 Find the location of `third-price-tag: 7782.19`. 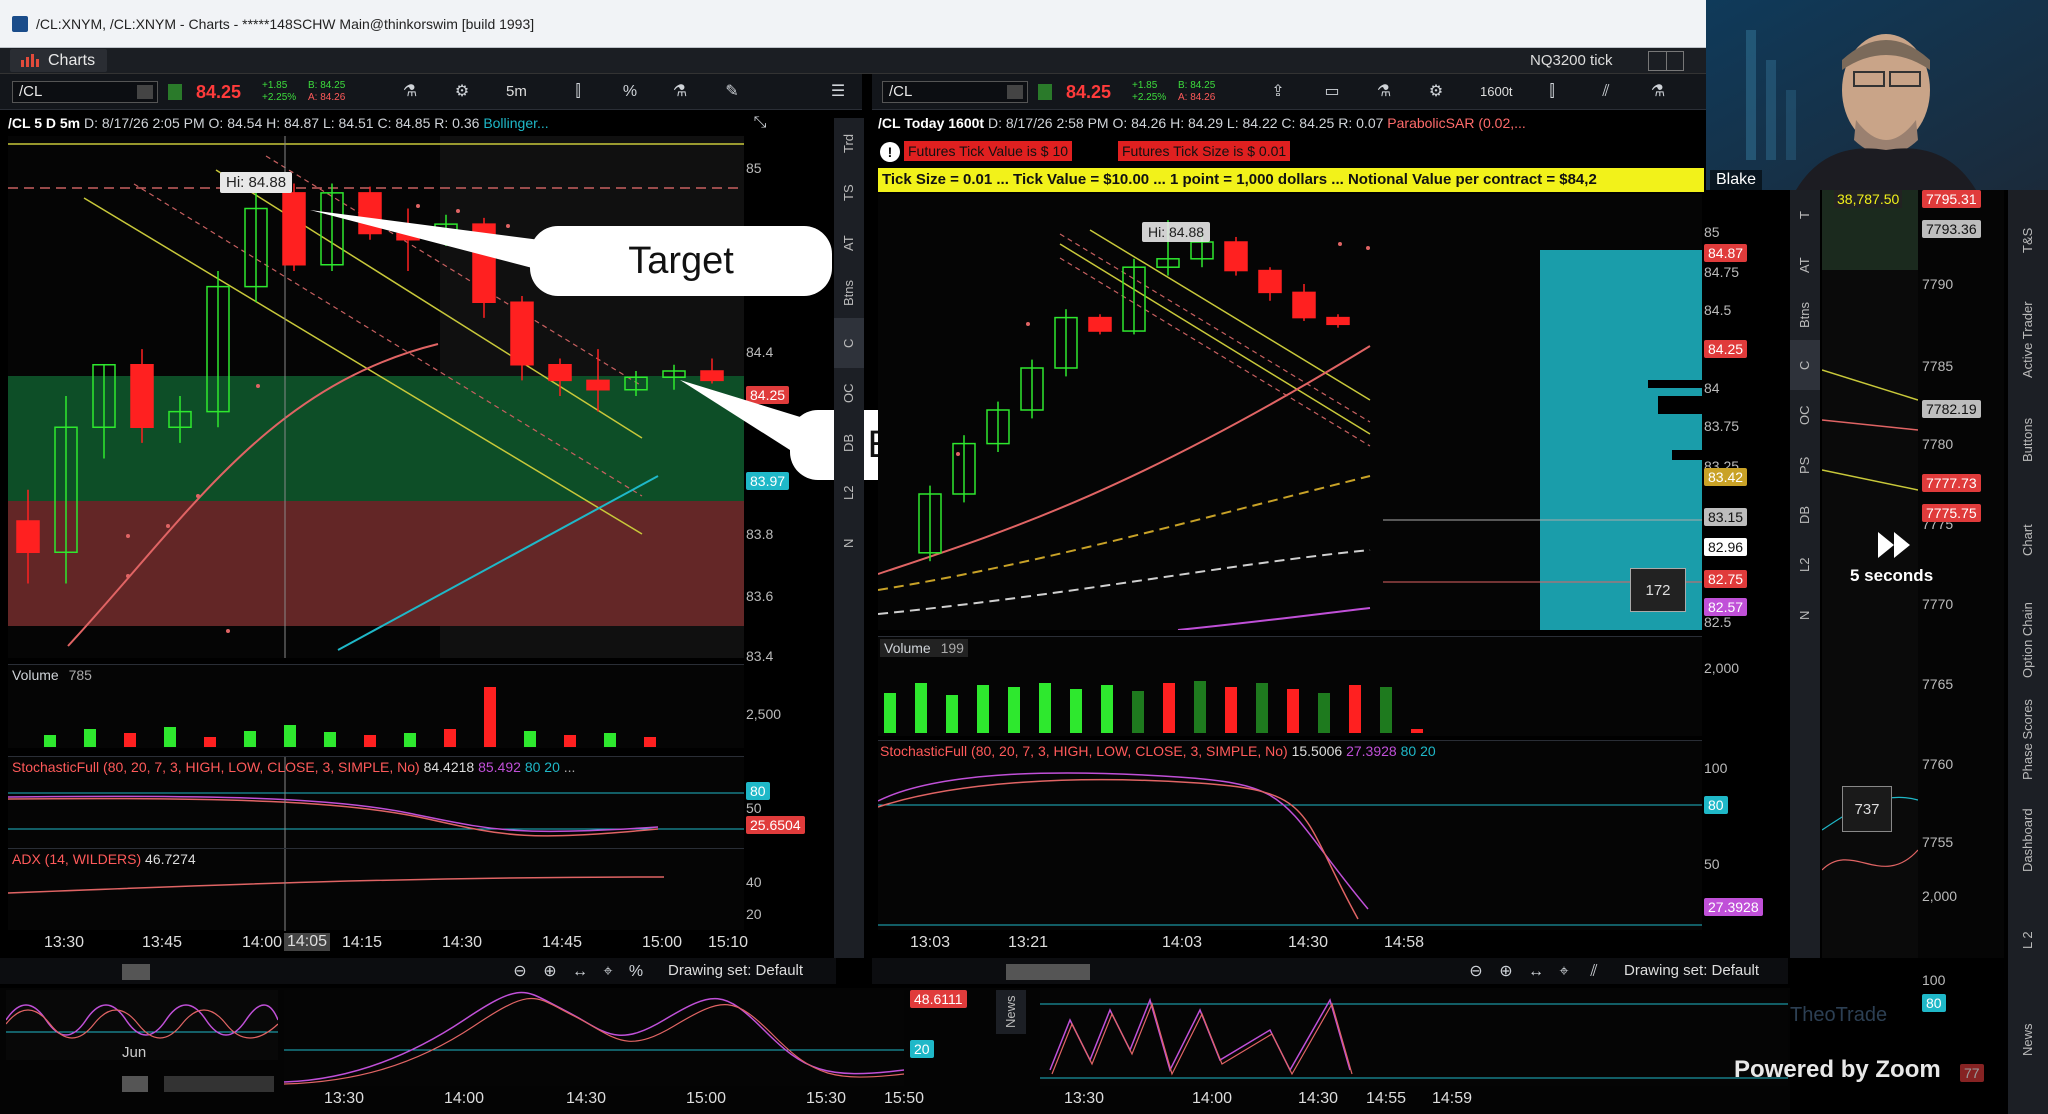

third-price-tag: 7782.19 is located at coordinates (1951, 409).